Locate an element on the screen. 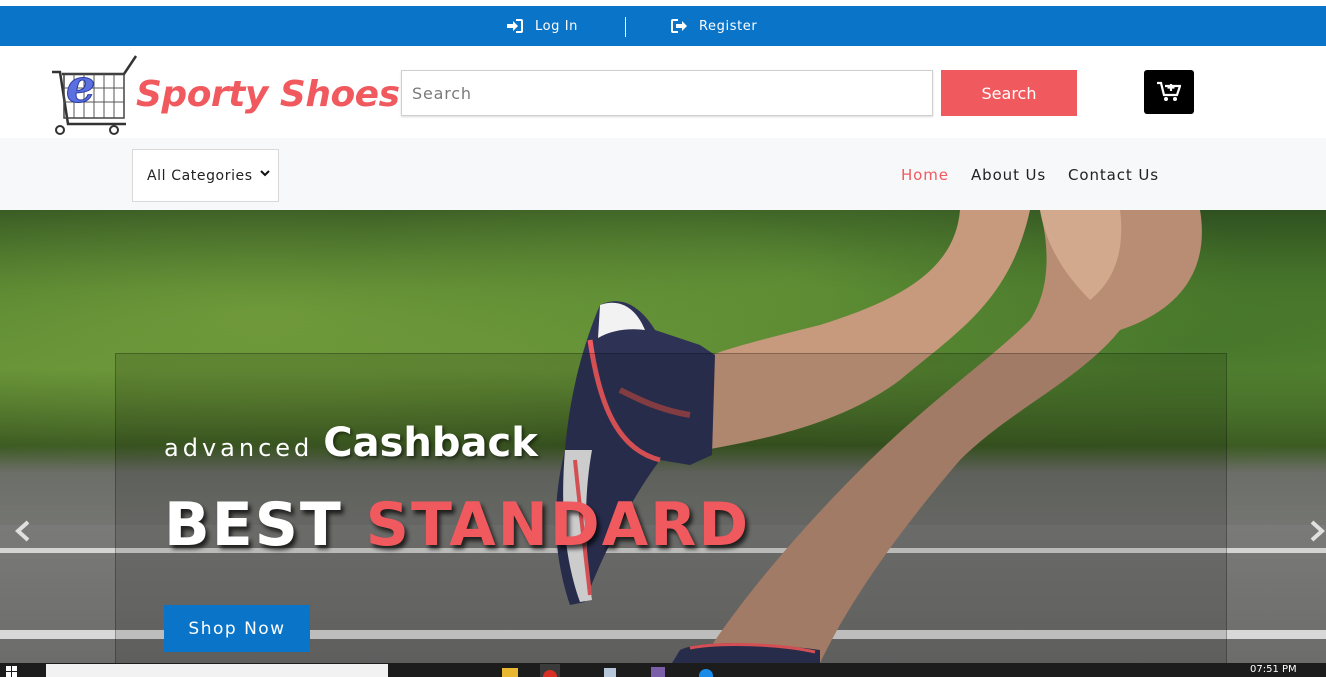 The image size is (1326, 677). taskbar-search is located at coordinates (217, 670).